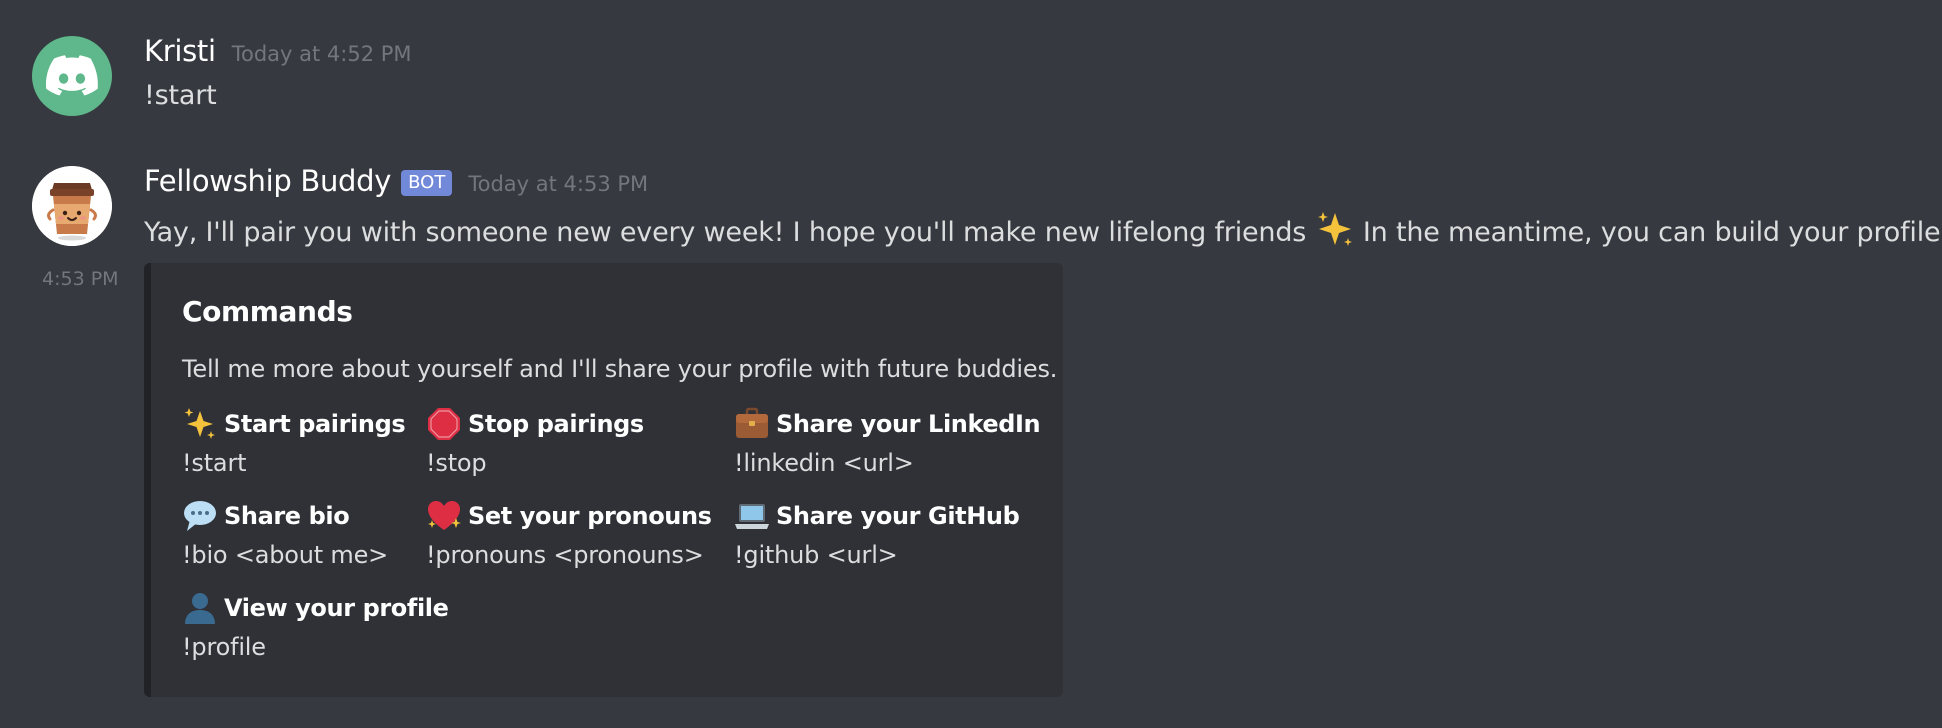 The height and width of the screenshot is (728, 1942). I want to click on field-name: Start pairings, so click(315, 424).